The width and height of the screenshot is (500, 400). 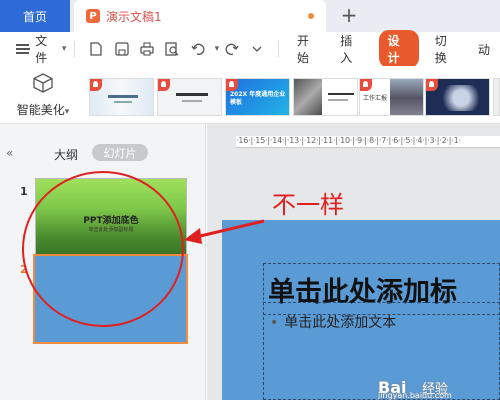 I want to click on baidu-jingyan-watermark: Bai 经验 jingyan.baidu.com, so click(x=439, y=389).